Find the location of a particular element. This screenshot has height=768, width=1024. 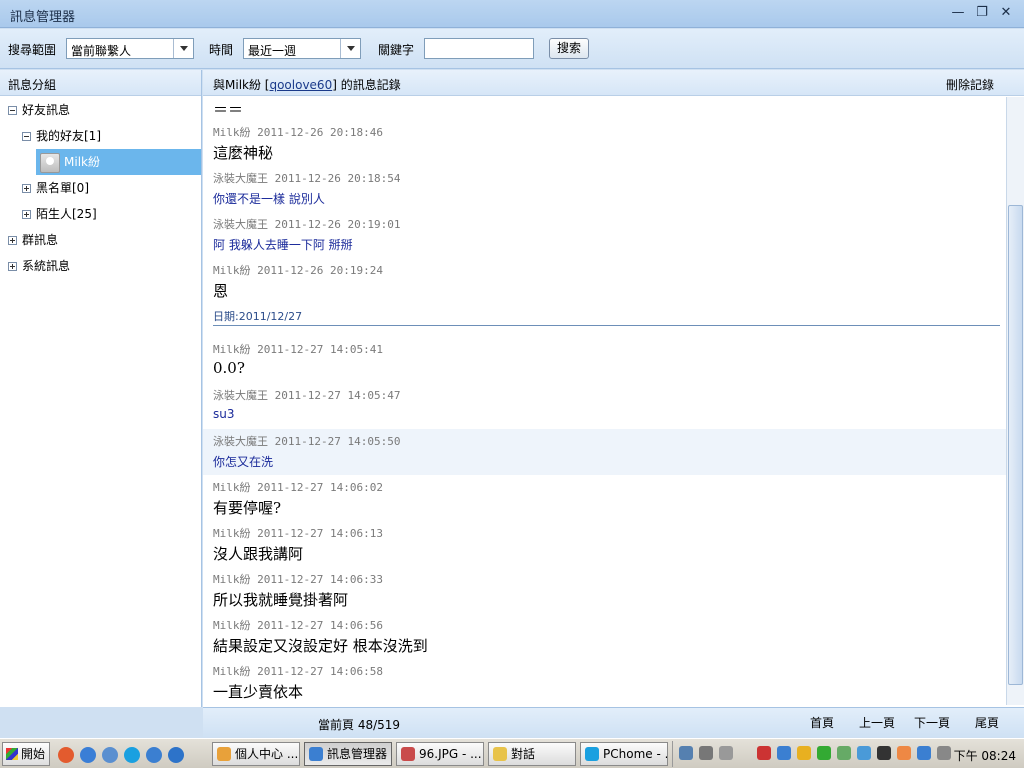

conversation-title: 與Milk紛 [qoolove60] 的訊息記錄 is located at coordinates (307, 84).